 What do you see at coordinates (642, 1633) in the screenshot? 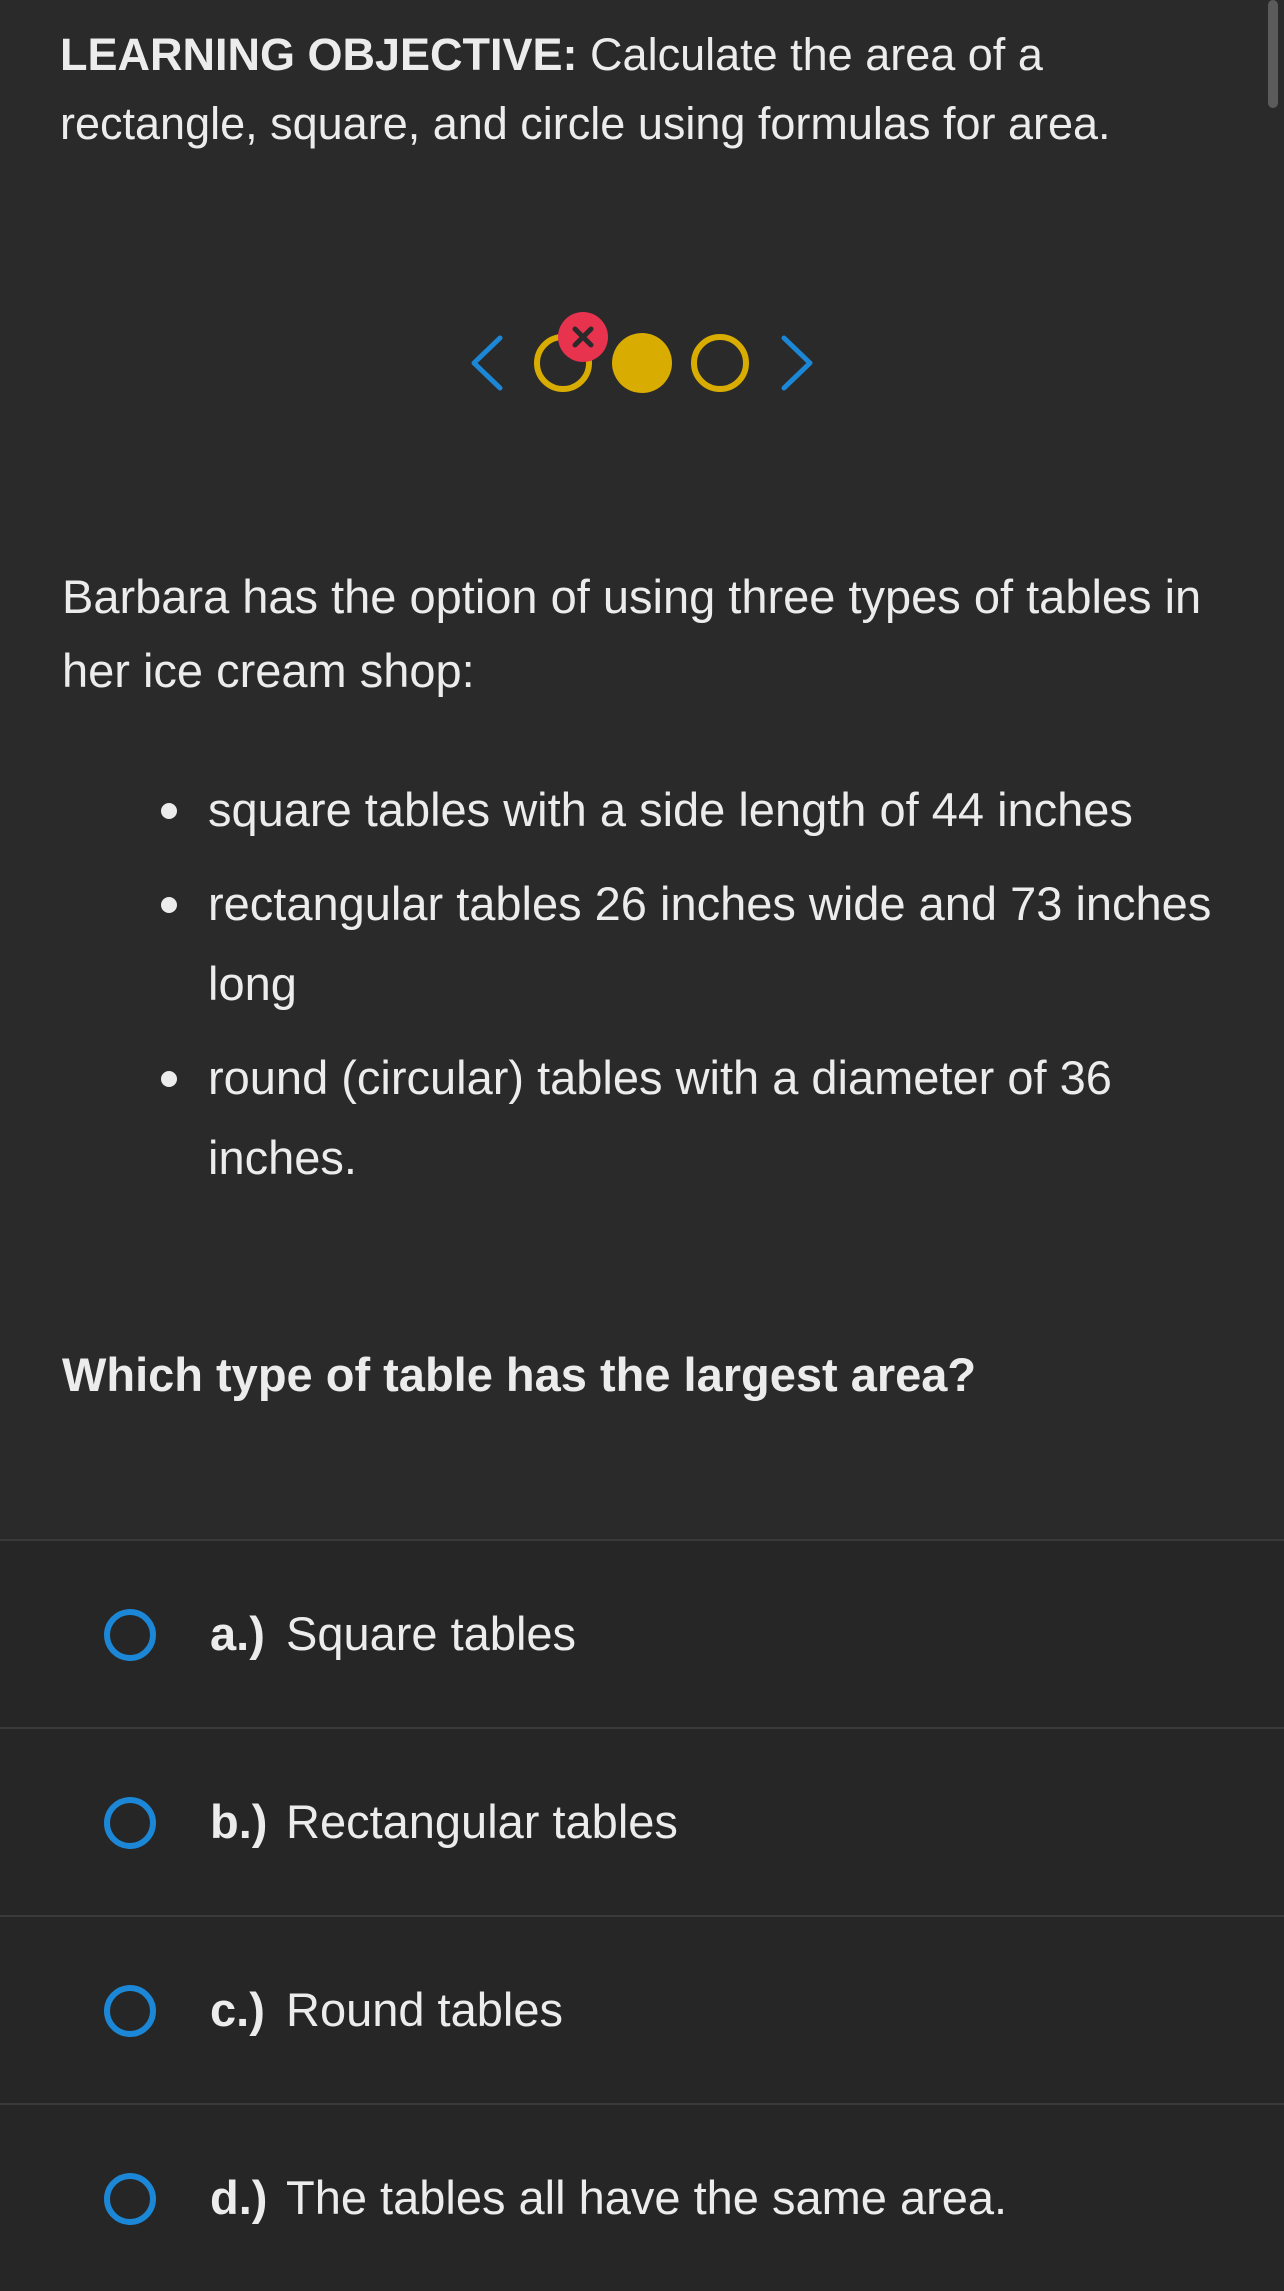
I see `answer-choice-a: a.) Square tables` at bounding box center [642, 1633].